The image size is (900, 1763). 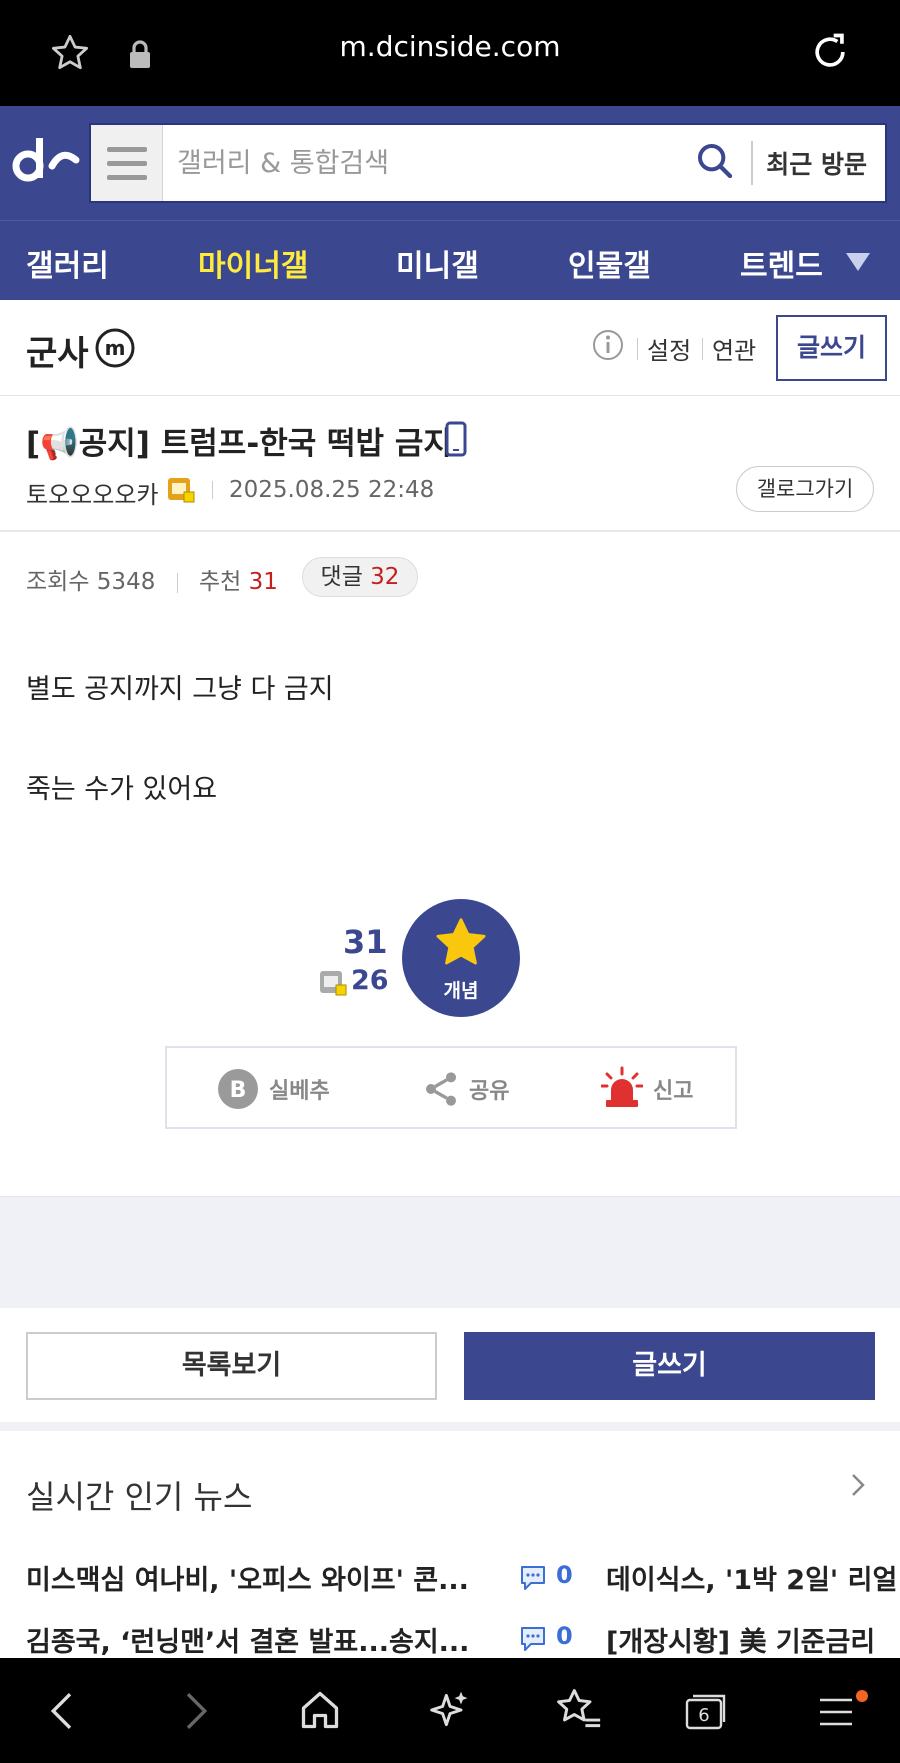 What do you see at coordinates (753, 1577) in the screenshot?
I see `news-item: 데이식스, '1박 2일' 리얼` at bounding box center [753, 1577].